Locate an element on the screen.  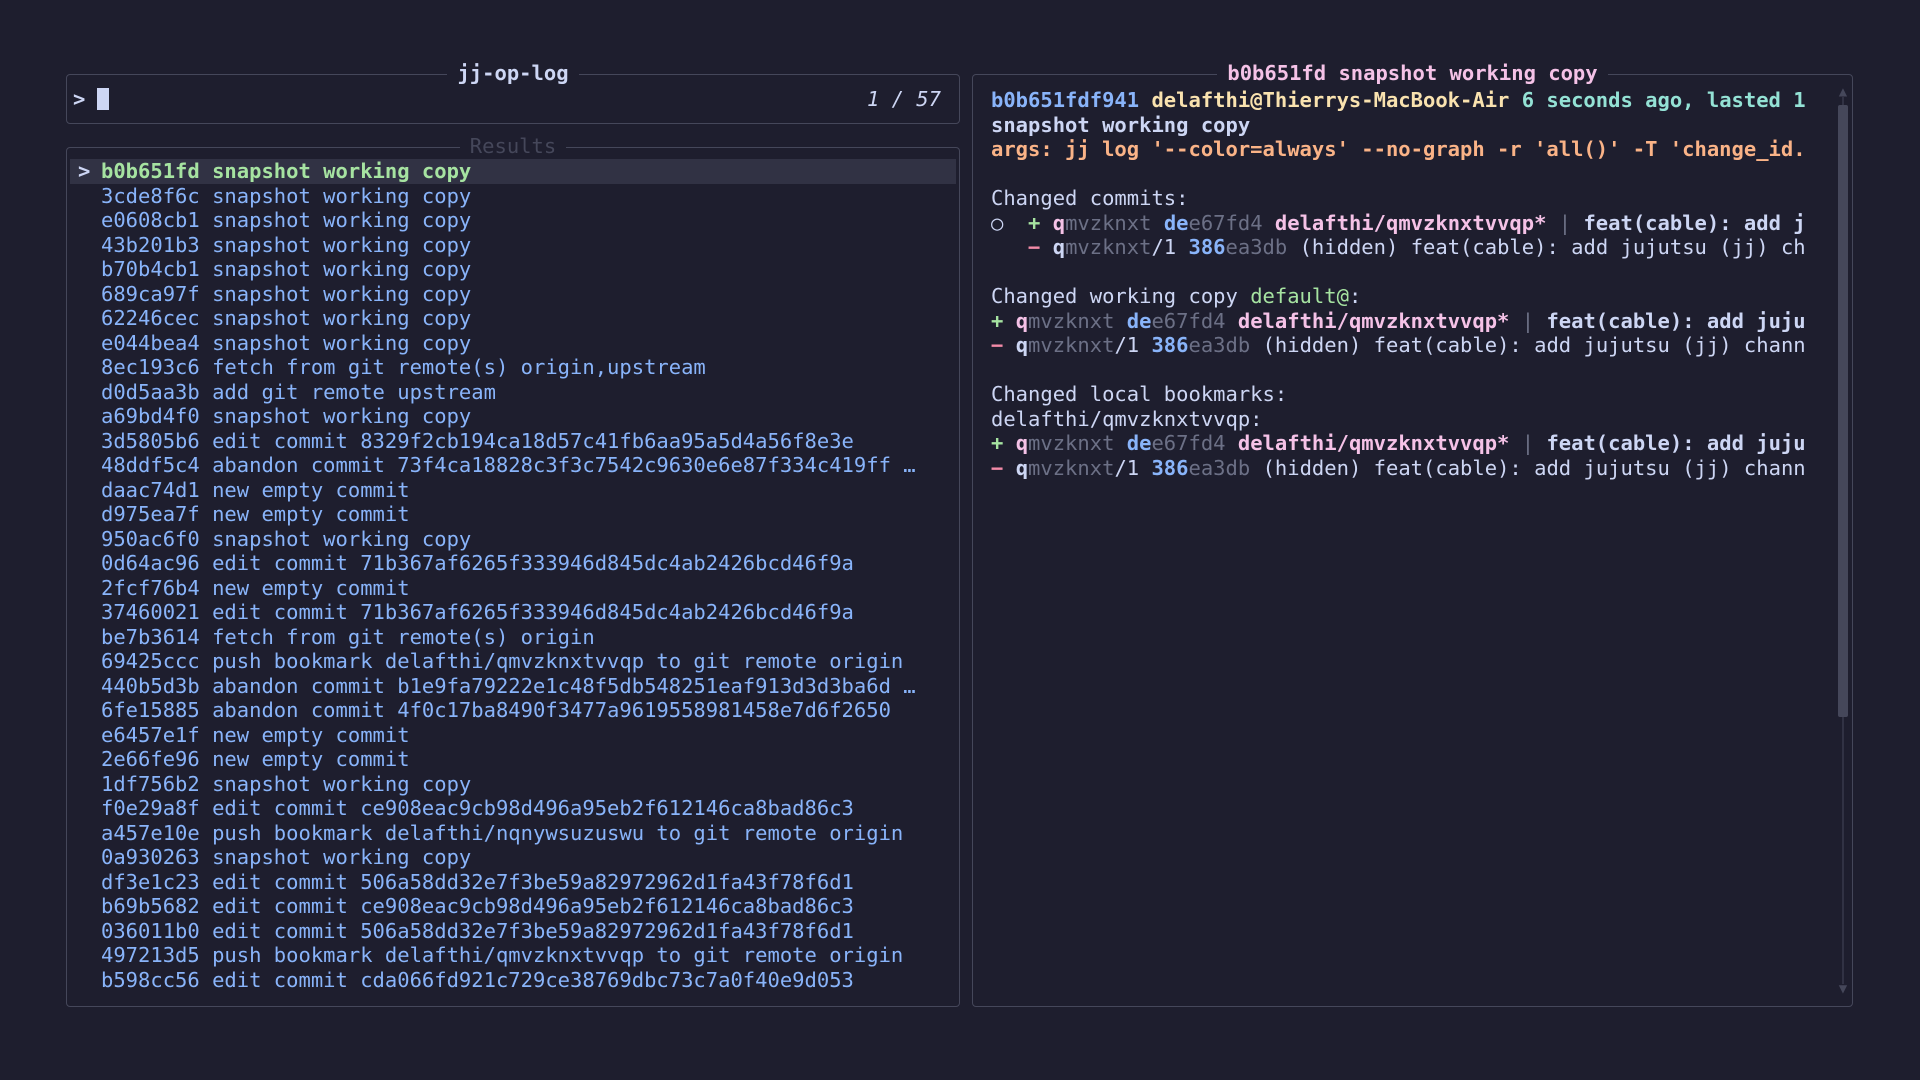
operation-id: b0b651fd is located at coordinates (150, 171).